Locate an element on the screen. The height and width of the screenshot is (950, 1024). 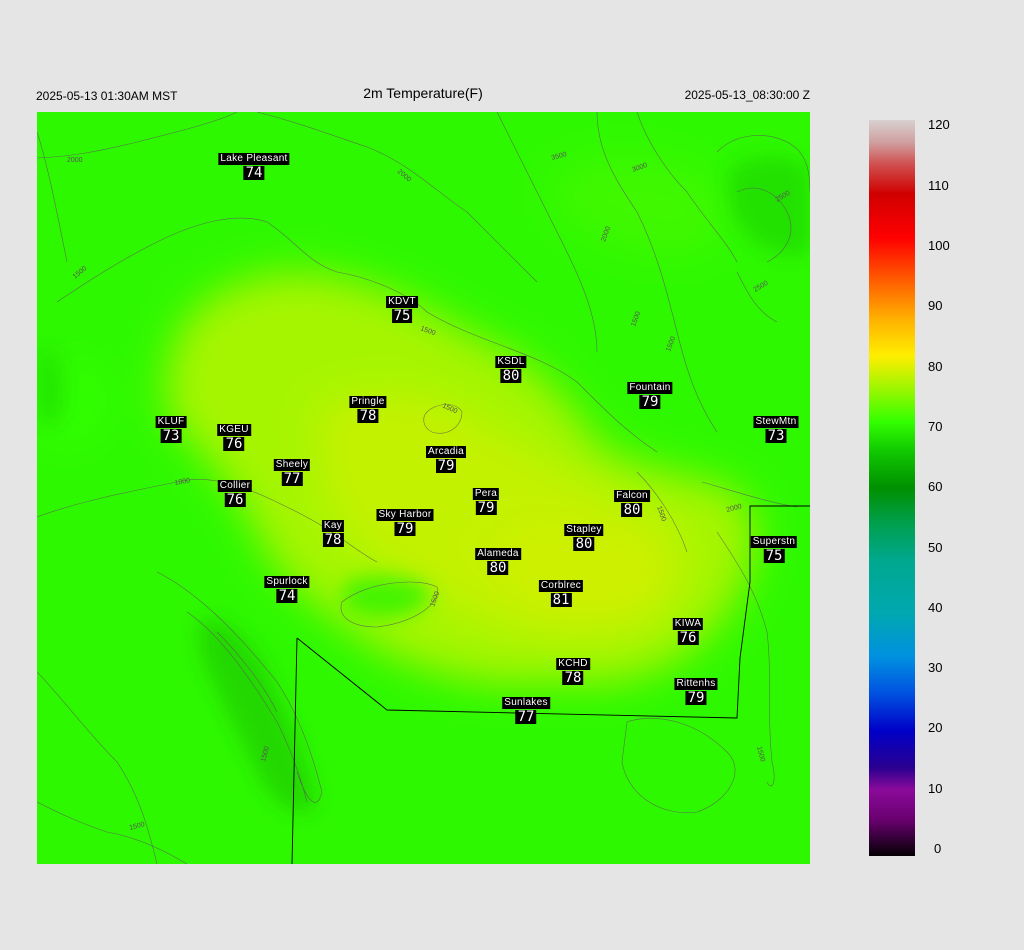
station-marker: Stapley 80 is located at coordinates (584, 536).